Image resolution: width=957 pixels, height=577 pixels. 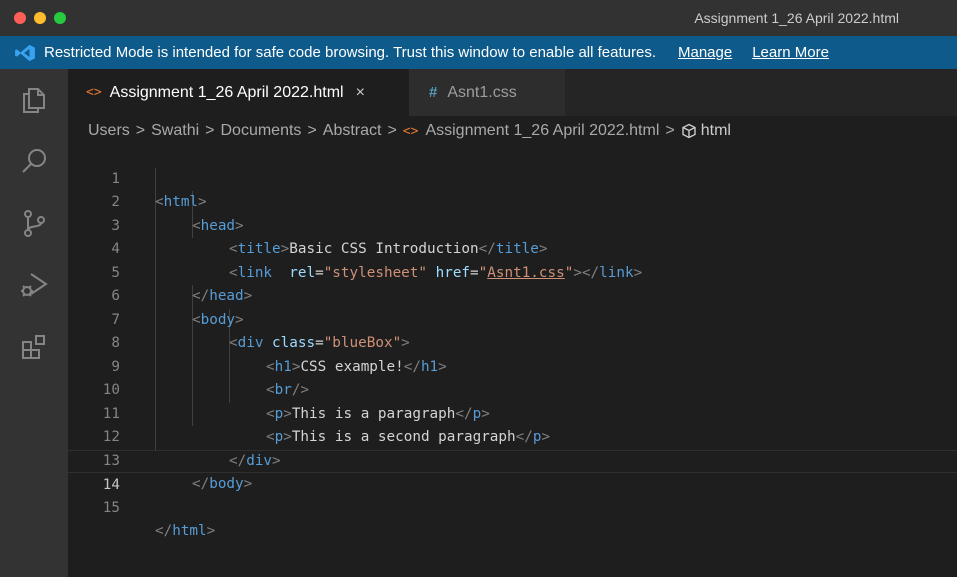 I want to click on code-line: 1 <html>, so click(x=512, y=177).